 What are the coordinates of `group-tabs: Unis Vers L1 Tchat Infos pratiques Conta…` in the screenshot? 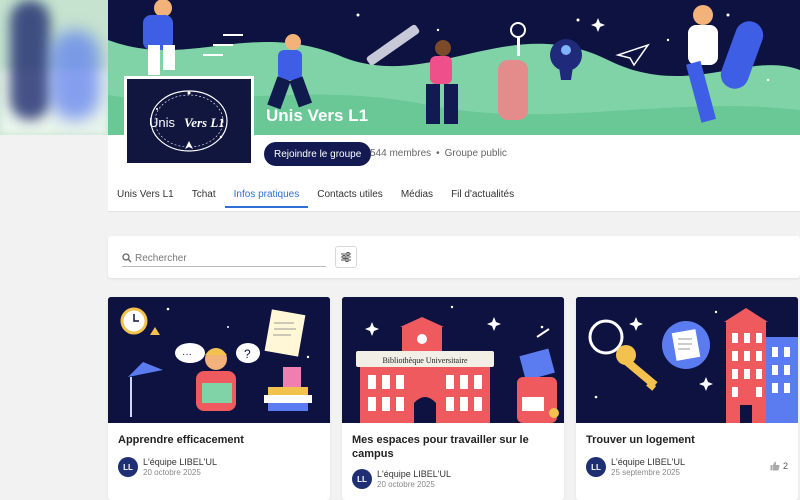 It's located at (454, 196).